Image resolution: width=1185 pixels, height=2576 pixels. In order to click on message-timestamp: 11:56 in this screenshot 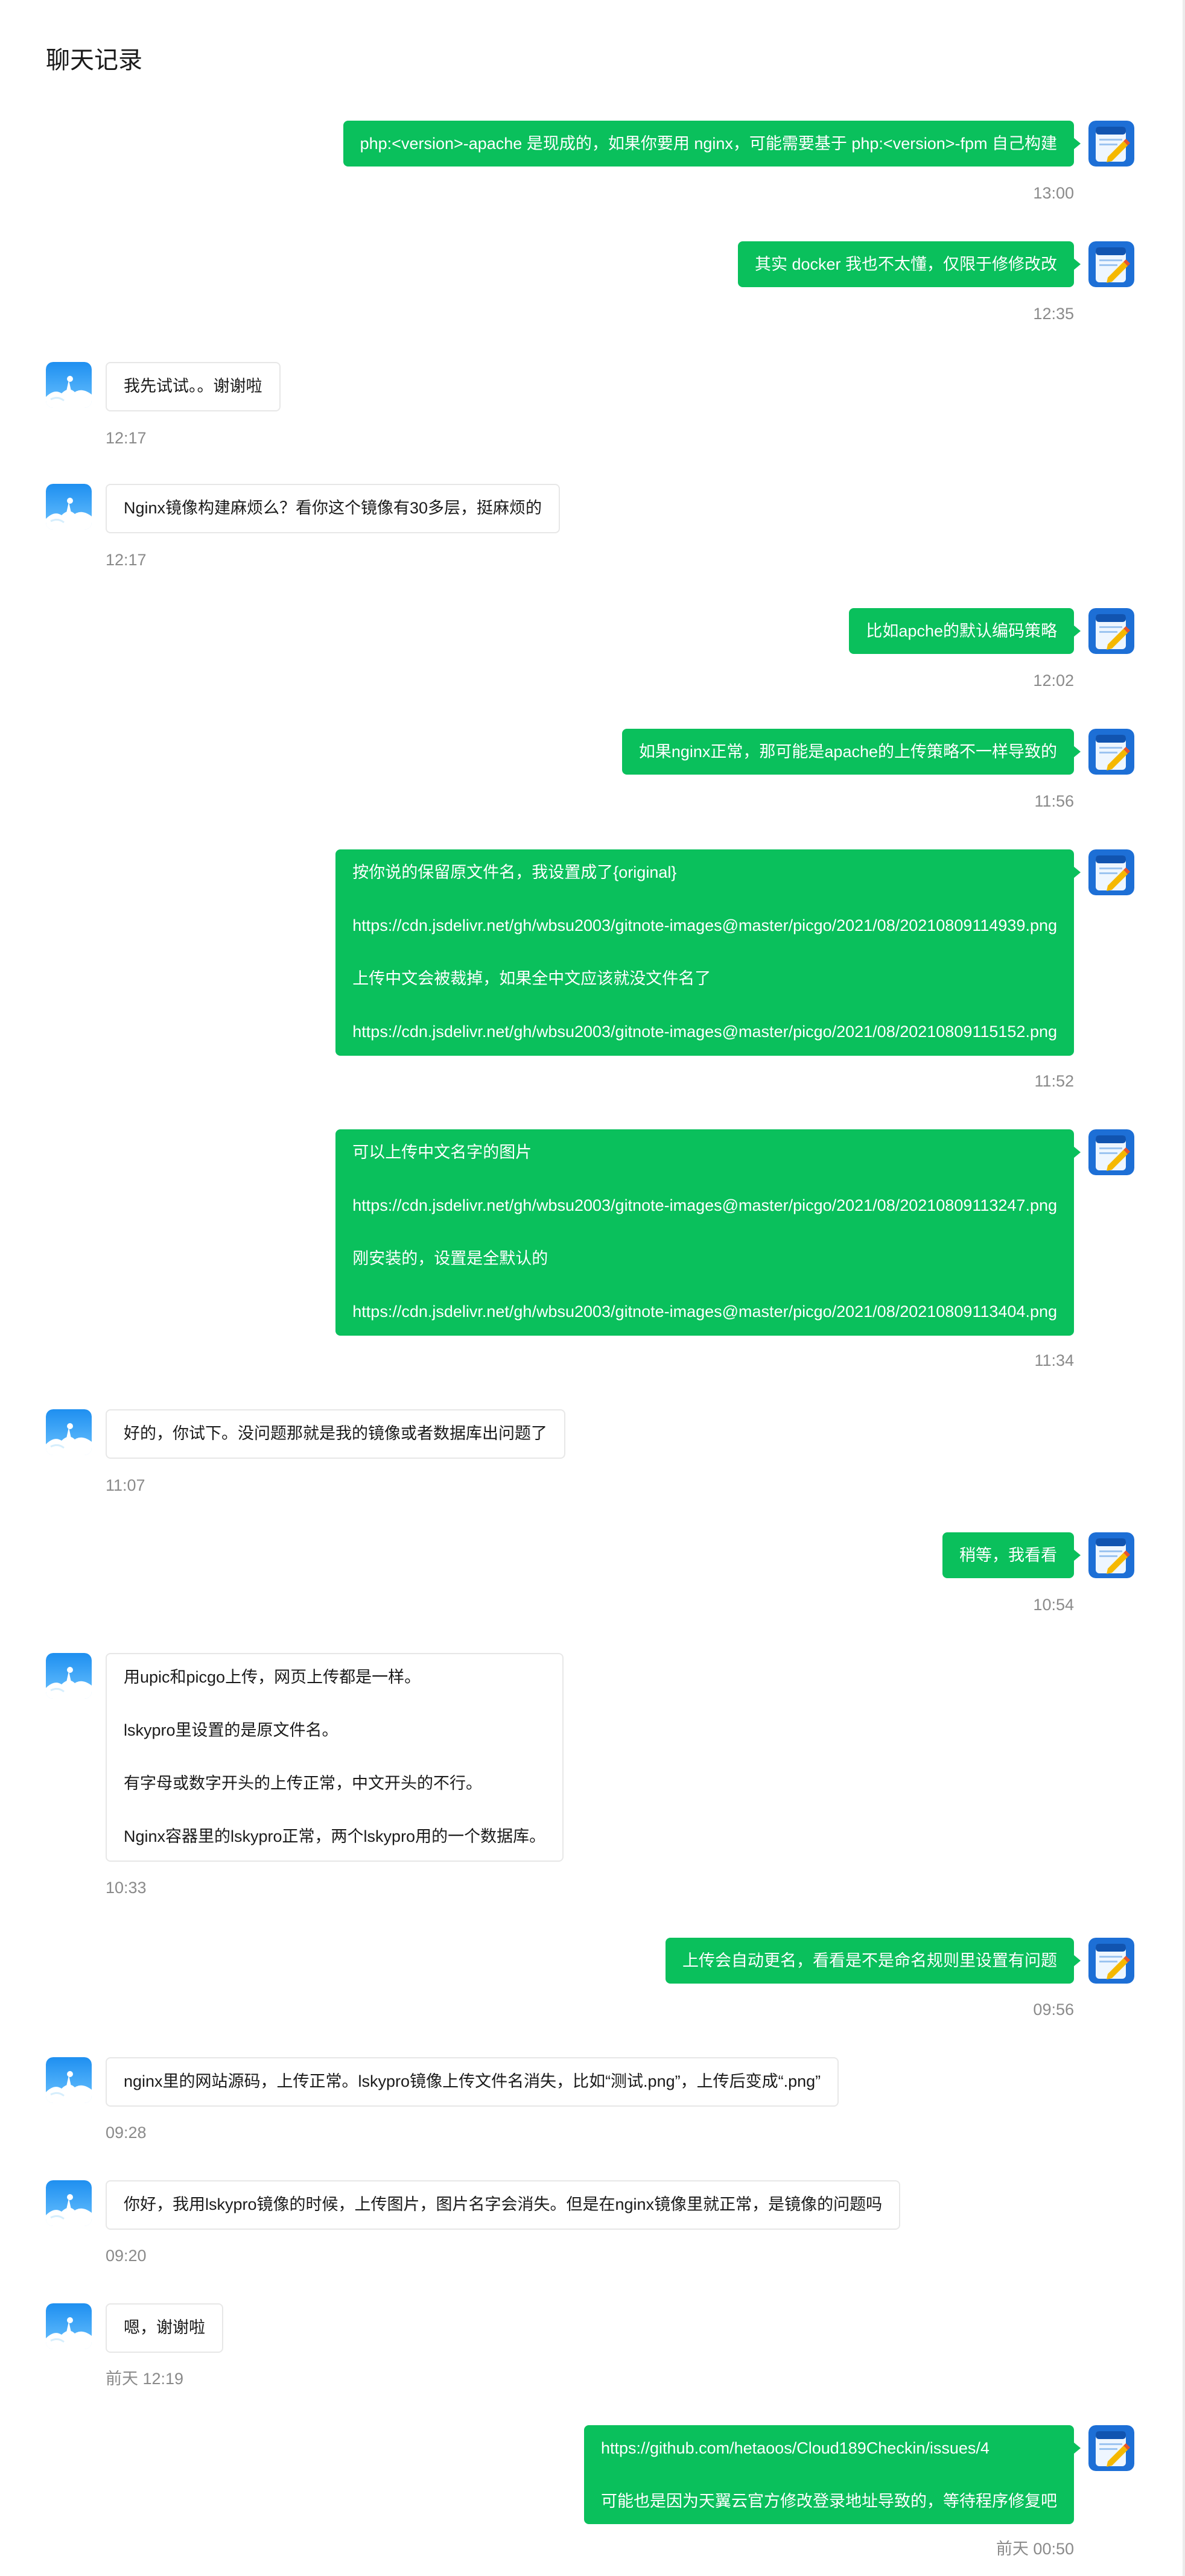, I will do `click(1054, 801)`.